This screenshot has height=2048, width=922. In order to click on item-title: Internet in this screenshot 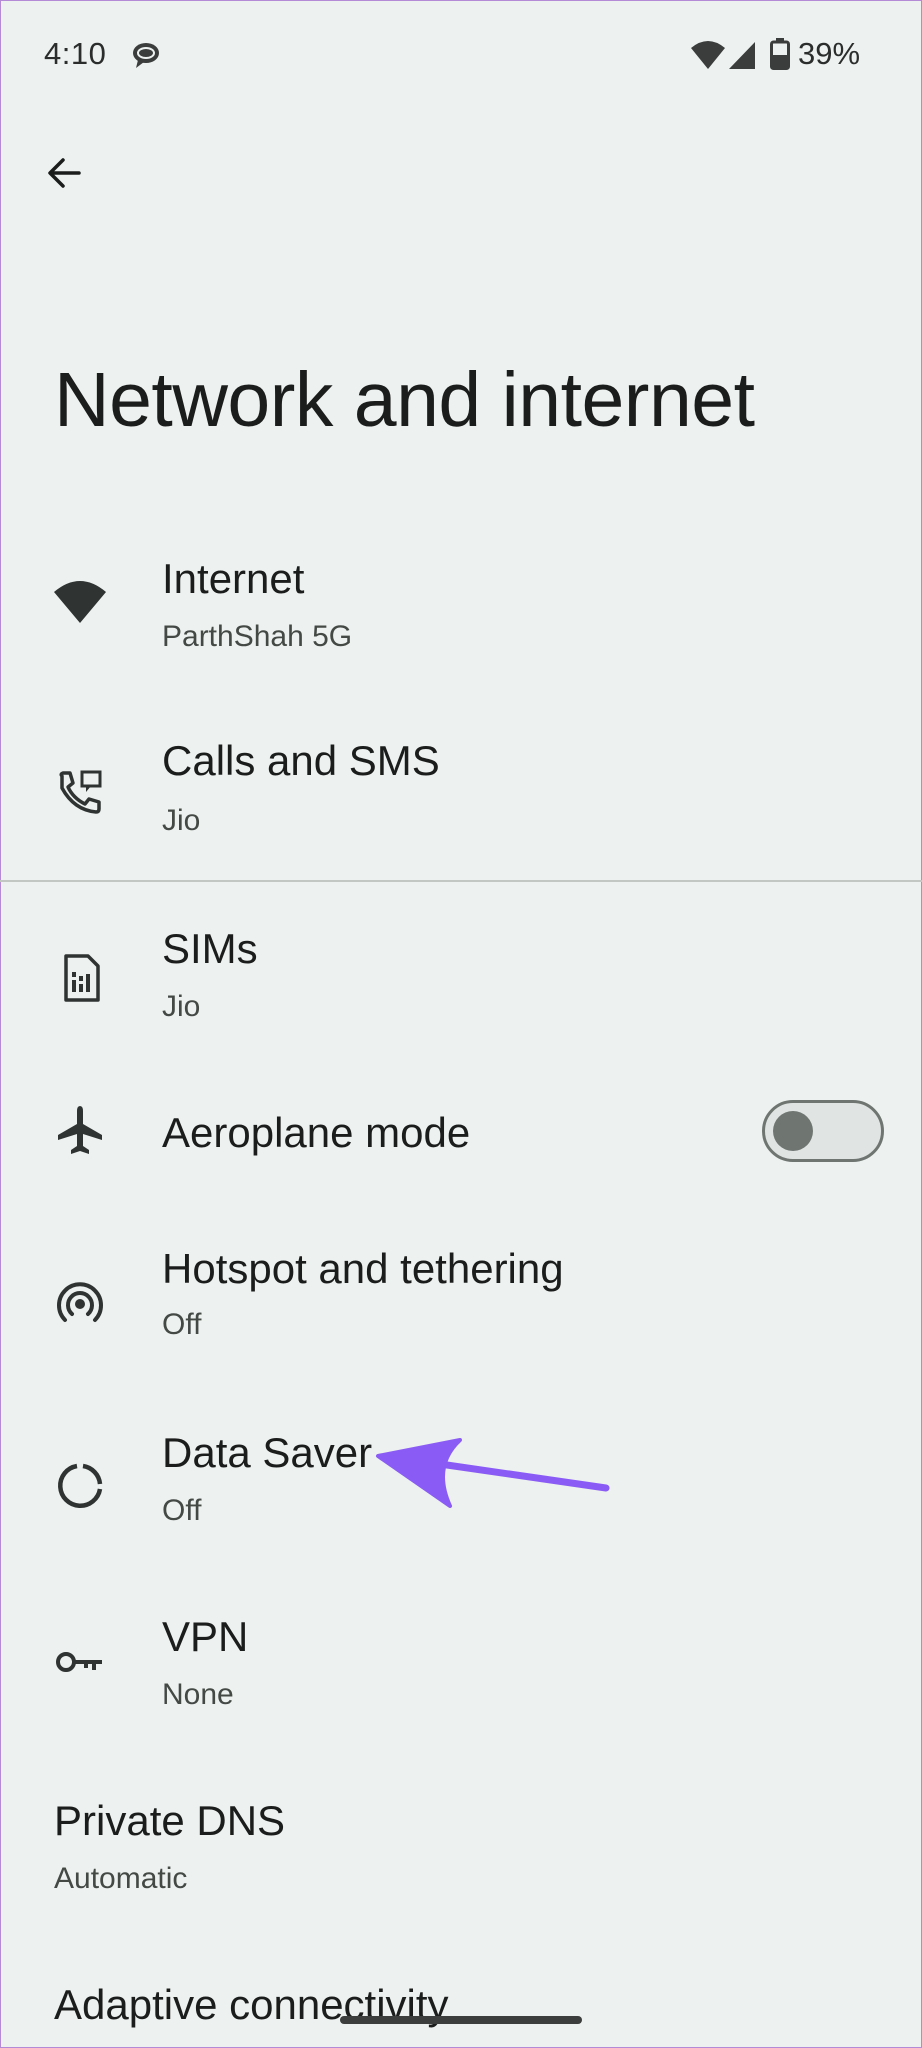, I will do `click(233, 578)`.